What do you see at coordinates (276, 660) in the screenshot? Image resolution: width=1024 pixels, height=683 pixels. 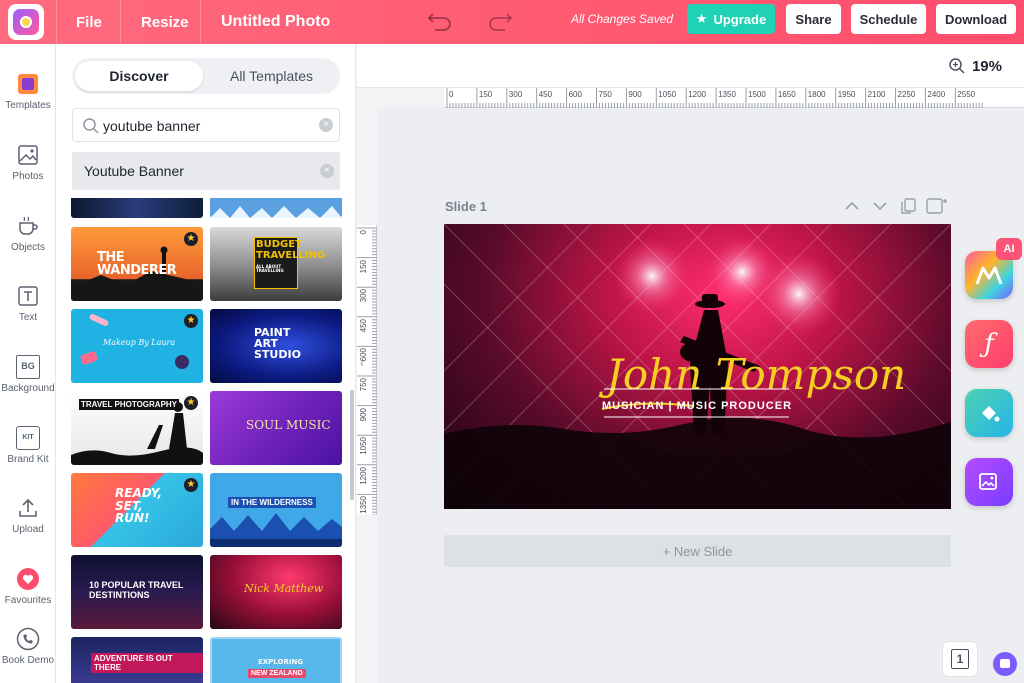 I see `template-thumb: EXPLORING NEW ZEALAND` at bounding box center [276, 660].